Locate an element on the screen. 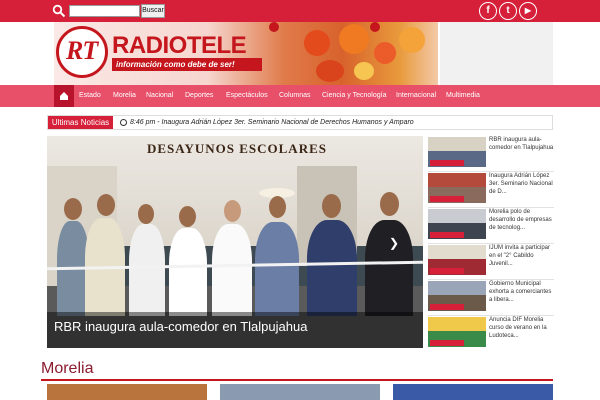  twitter-icon: t is located at coordinates (508, 11).